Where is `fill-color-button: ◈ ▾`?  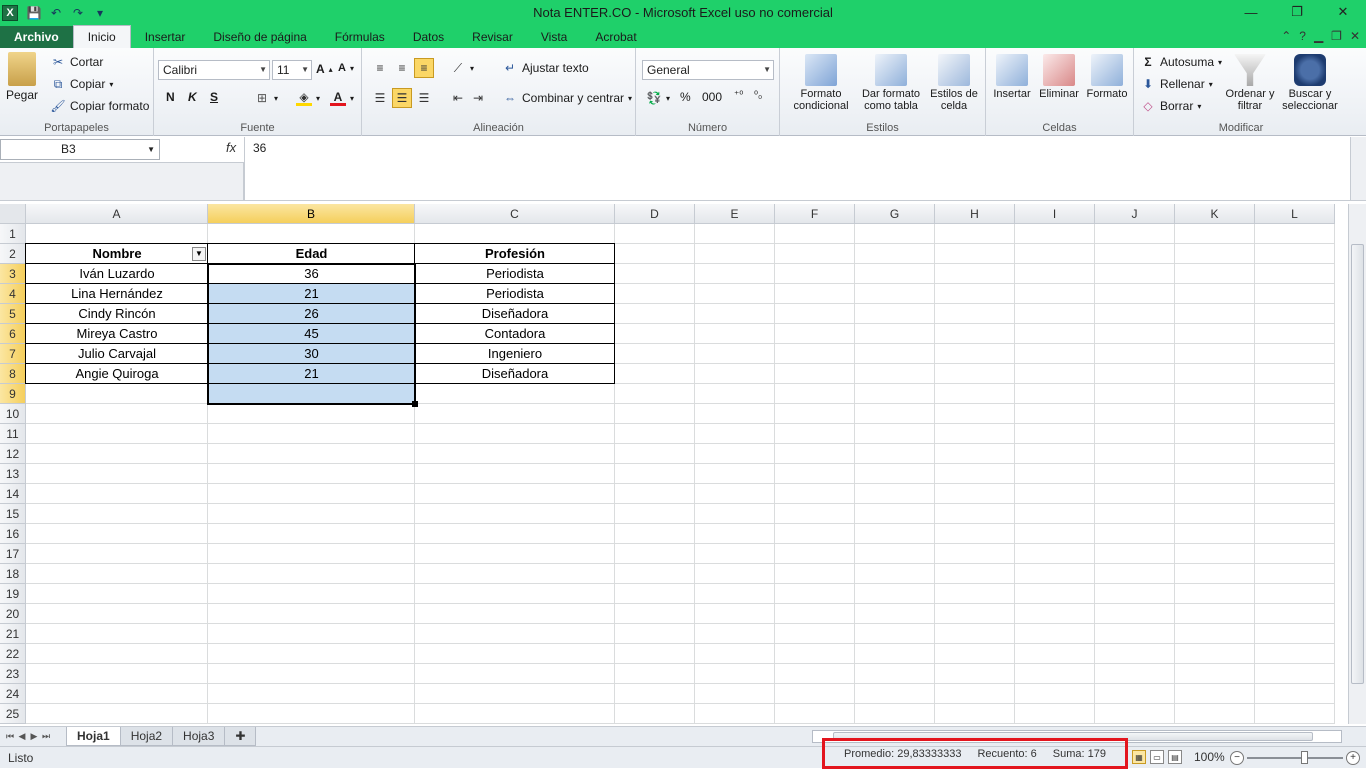 fill-color-button: ◈ ▾ is located at coordinates (308, 98).